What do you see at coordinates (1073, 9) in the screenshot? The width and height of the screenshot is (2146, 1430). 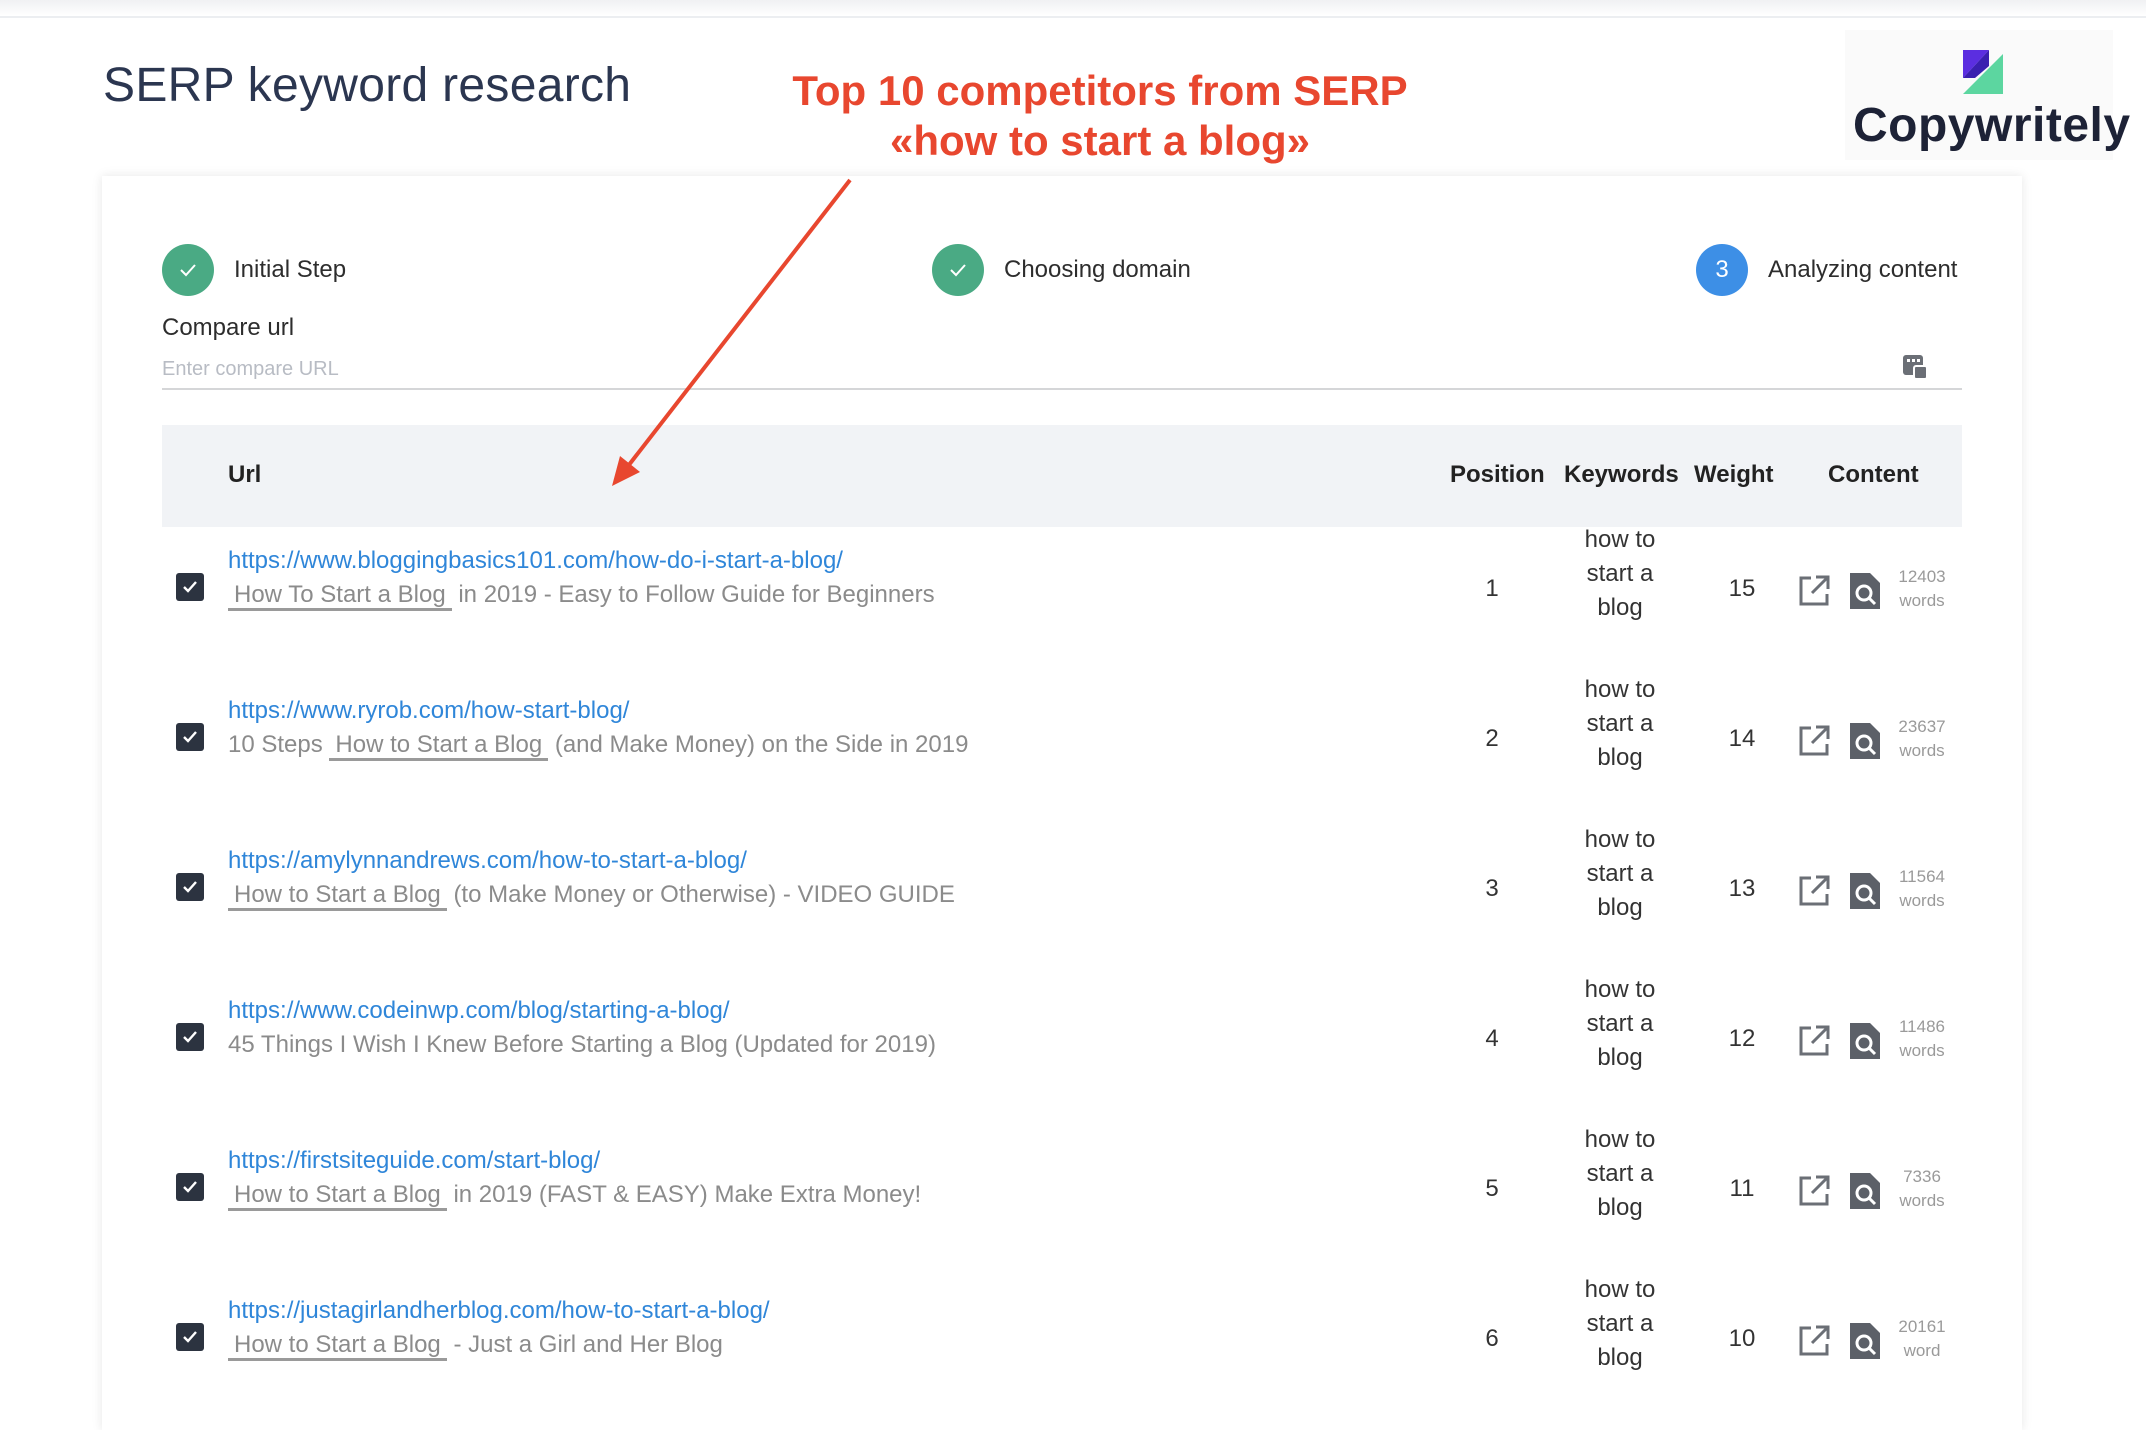 I see `top-border` at bounding box center [1073, 9].